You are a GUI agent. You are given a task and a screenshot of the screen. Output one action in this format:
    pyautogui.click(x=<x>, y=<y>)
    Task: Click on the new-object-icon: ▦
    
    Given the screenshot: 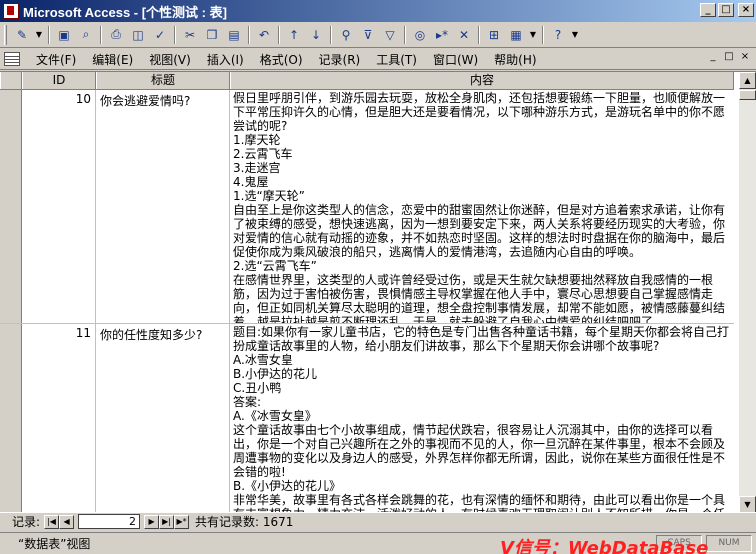 What is the action you would take?
    pyautogui.click(x=516, y=35)
    